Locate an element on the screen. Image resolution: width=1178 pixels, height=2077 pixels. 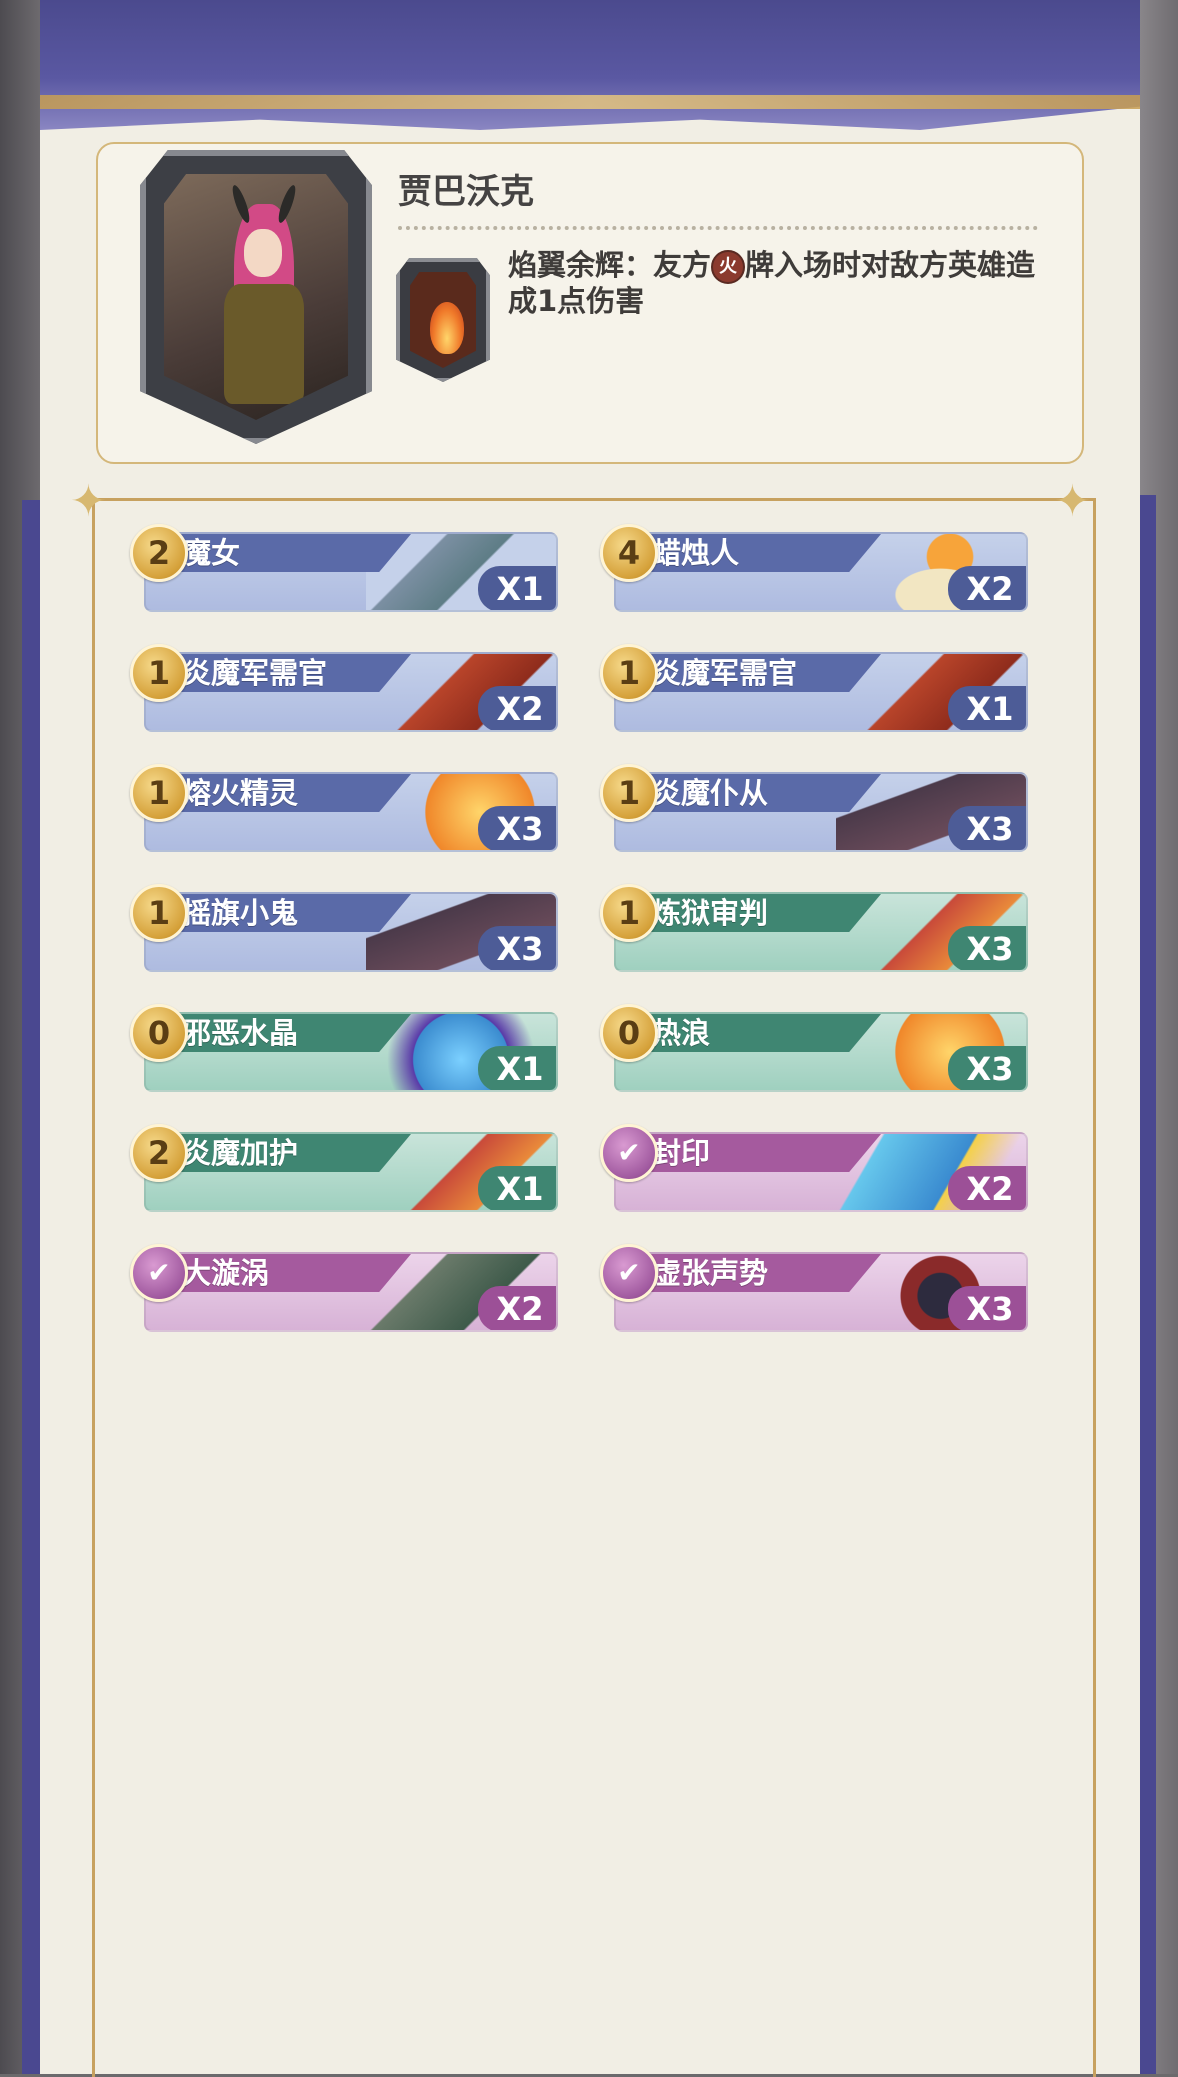
card-name: 蜡烛人 is located at coordinates (696, 553).